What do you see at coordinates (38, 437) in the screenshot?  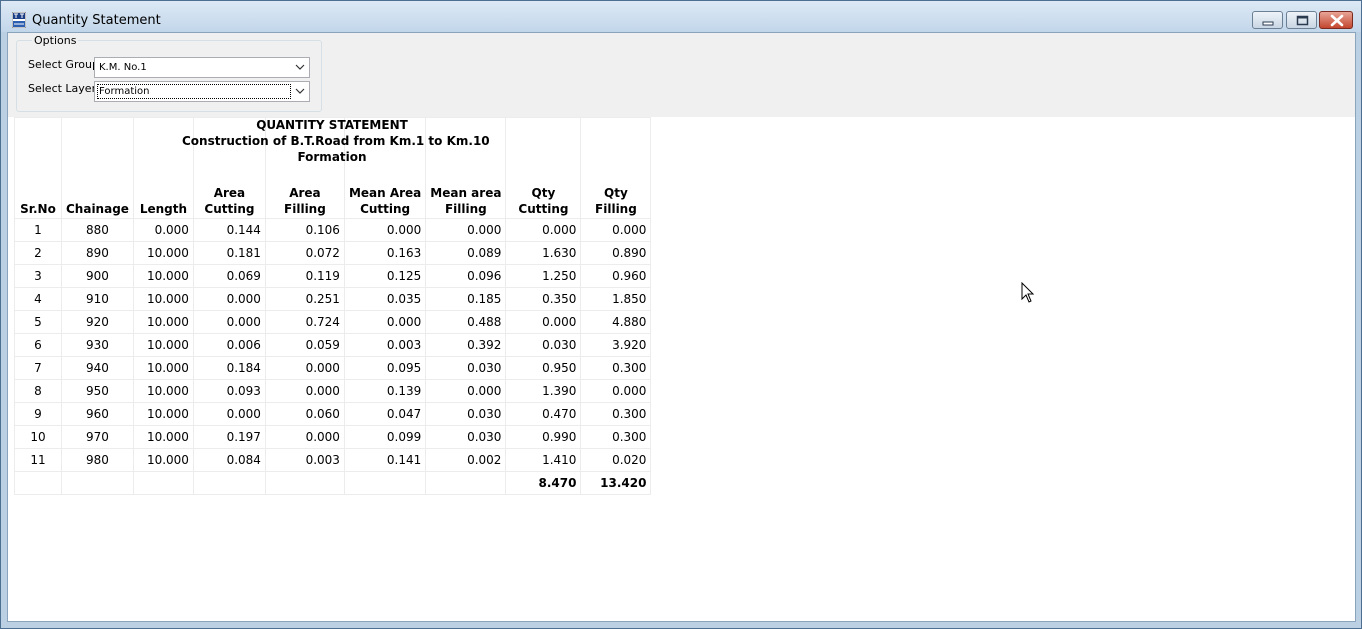 I see `table-cell: 10` at bounding box center [38, 437].